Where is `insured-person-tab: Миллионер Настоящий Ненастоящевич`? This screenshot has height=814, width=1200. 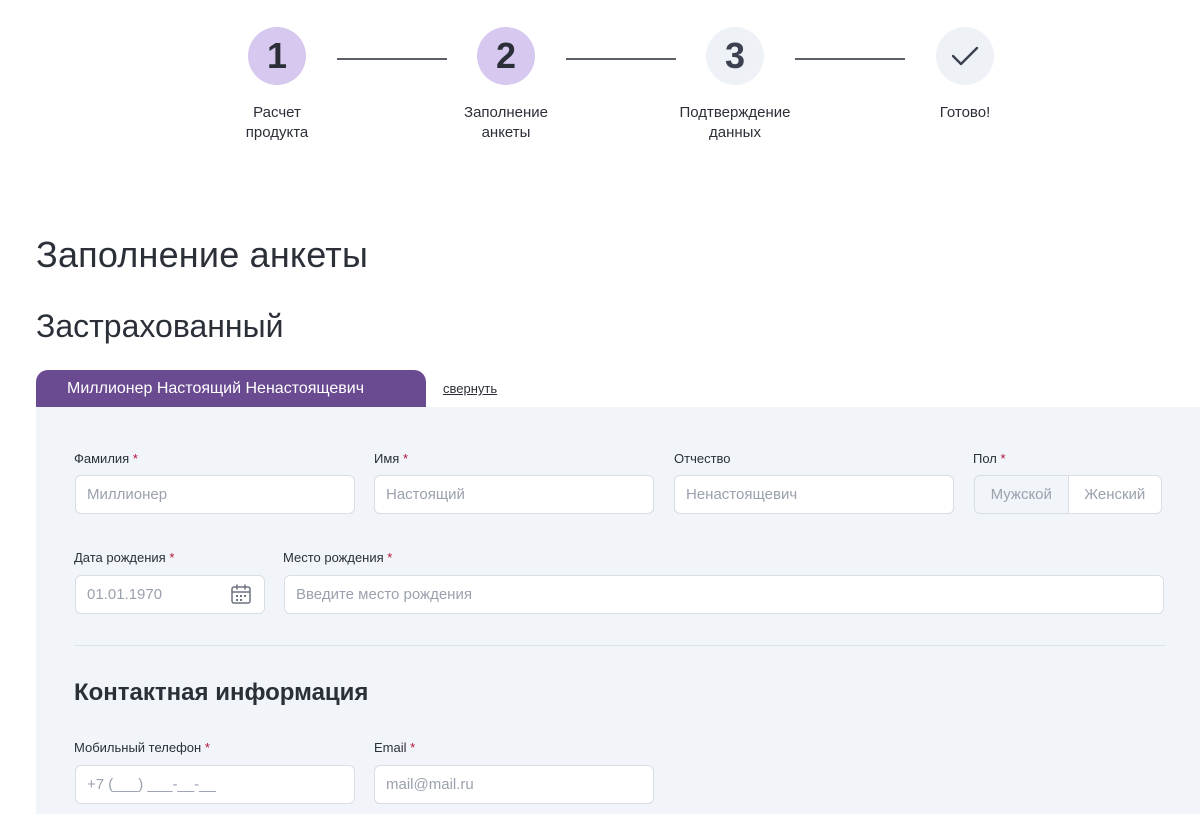 insured-person-tab: Миллионер Настоящий Ненастоящевич is located at coordinates (231, 388).